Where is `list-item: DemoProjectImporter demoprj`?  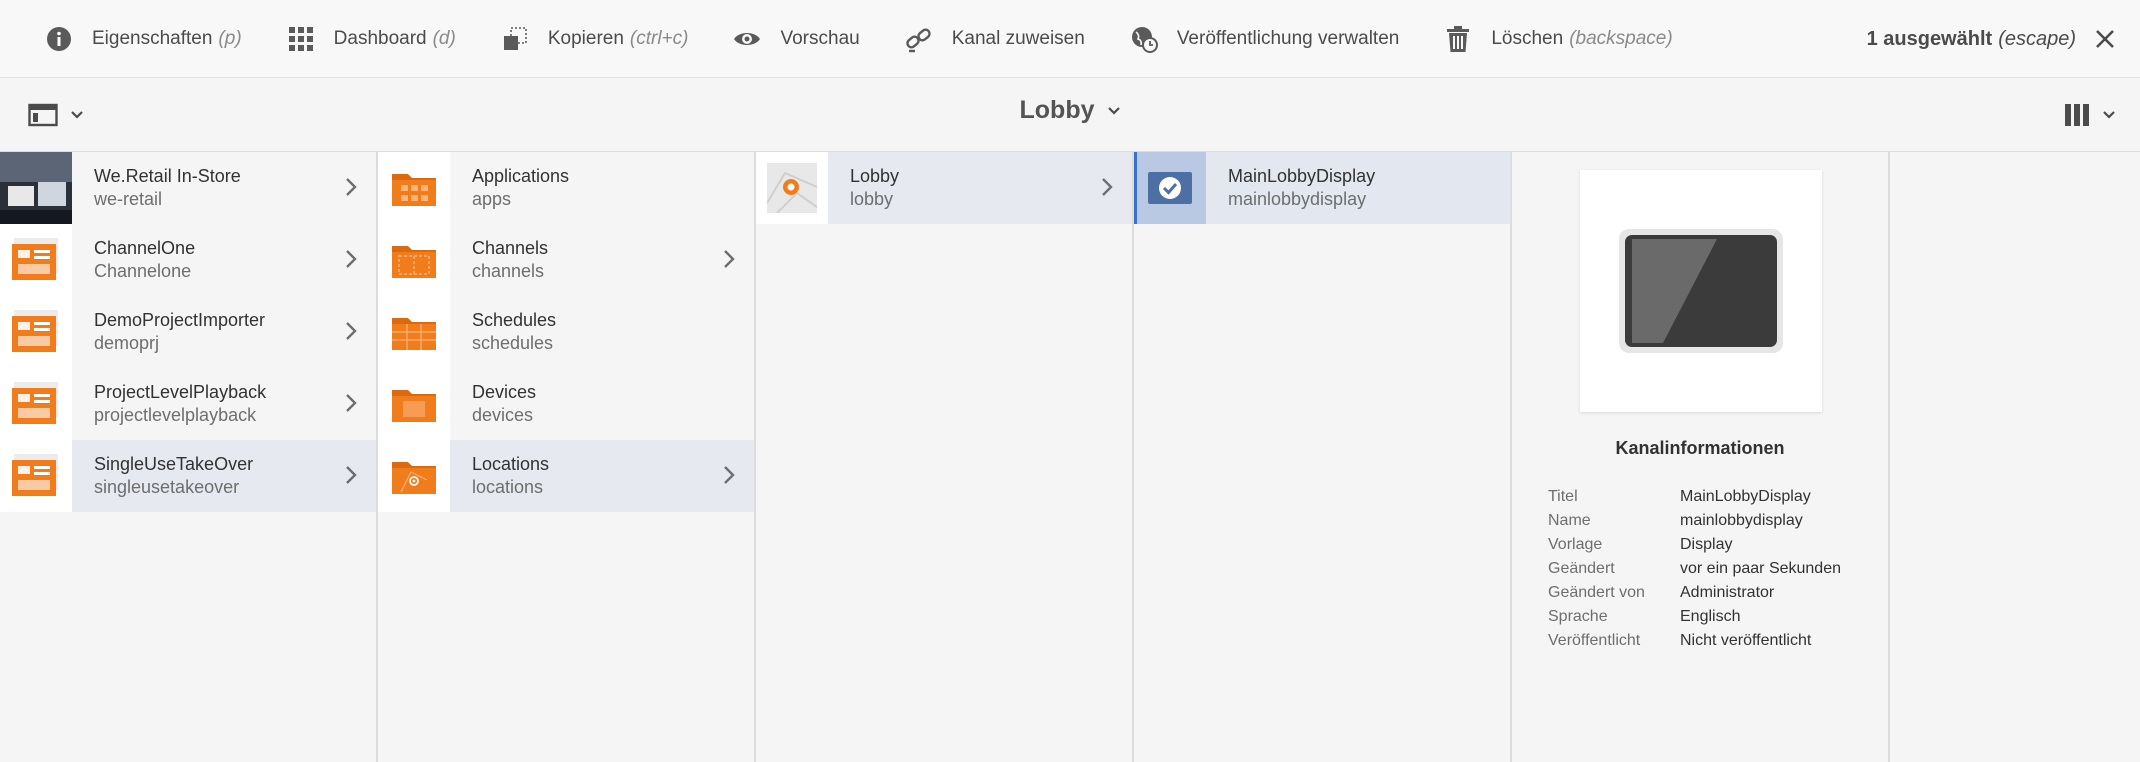
list-item: DemoProjectImporter demoprj is located at coordinates (188, 332).